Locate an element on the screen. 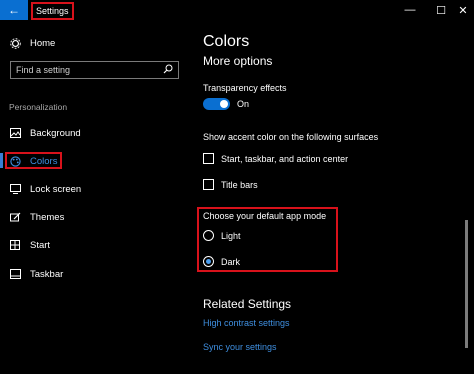 The height and width of the screenshot is (374, 474). sidebar-item-label: Start is located at coordinates (40, 245).